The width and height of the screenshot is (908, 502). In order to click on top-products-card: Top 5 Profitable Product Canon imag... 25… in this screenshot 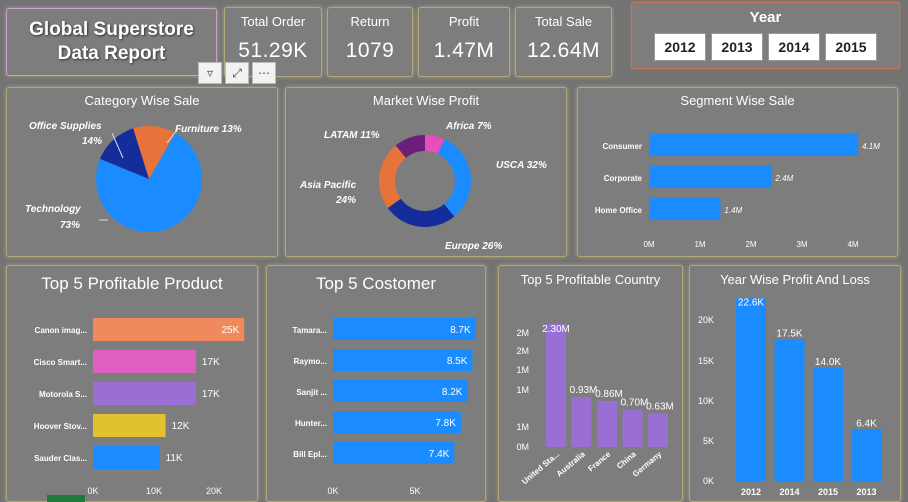, I will do `click(132, 383)`.